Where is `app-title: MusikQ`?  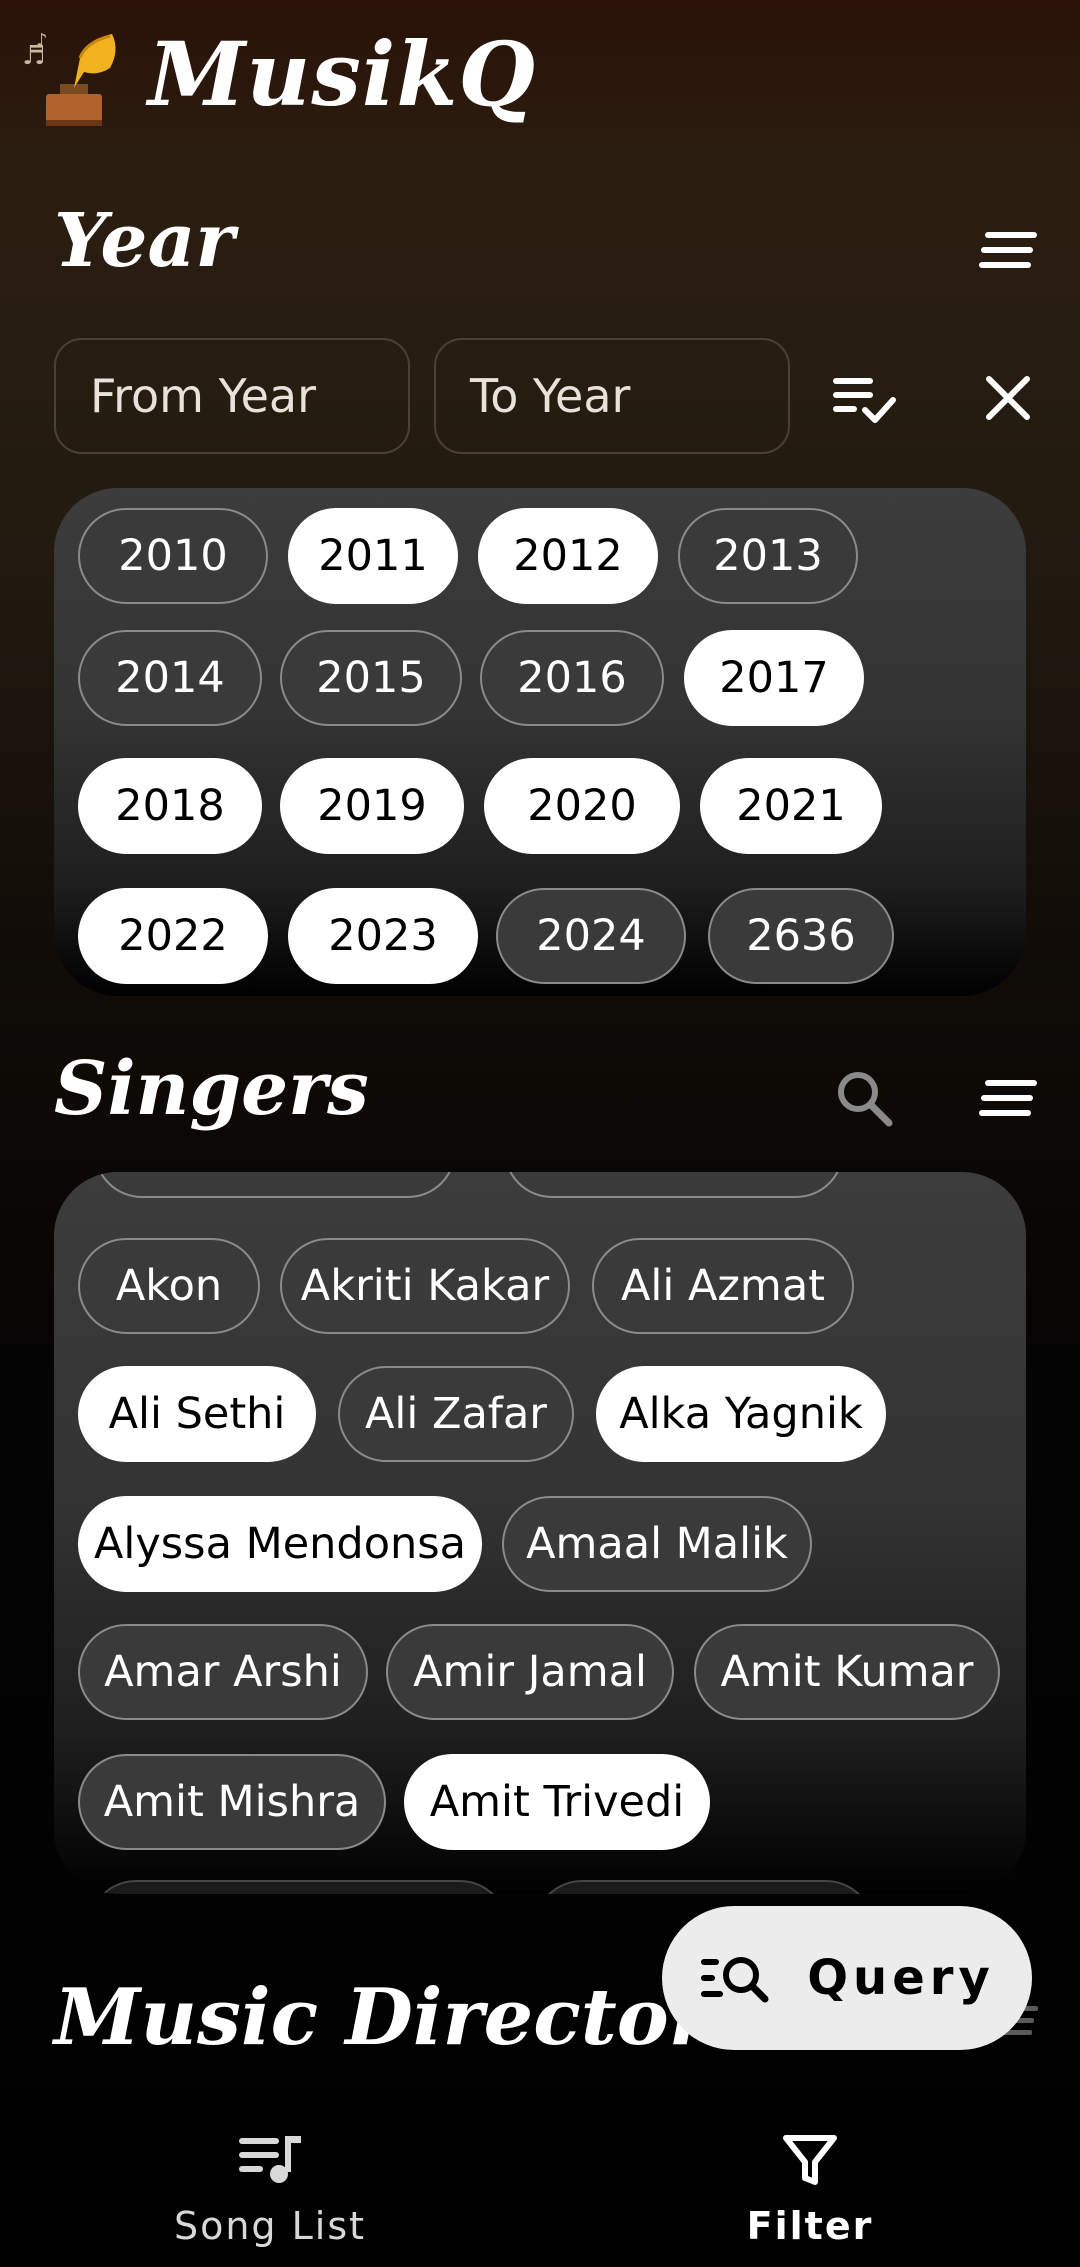
app-title: MusikQ is located at coordinates (342, 74).